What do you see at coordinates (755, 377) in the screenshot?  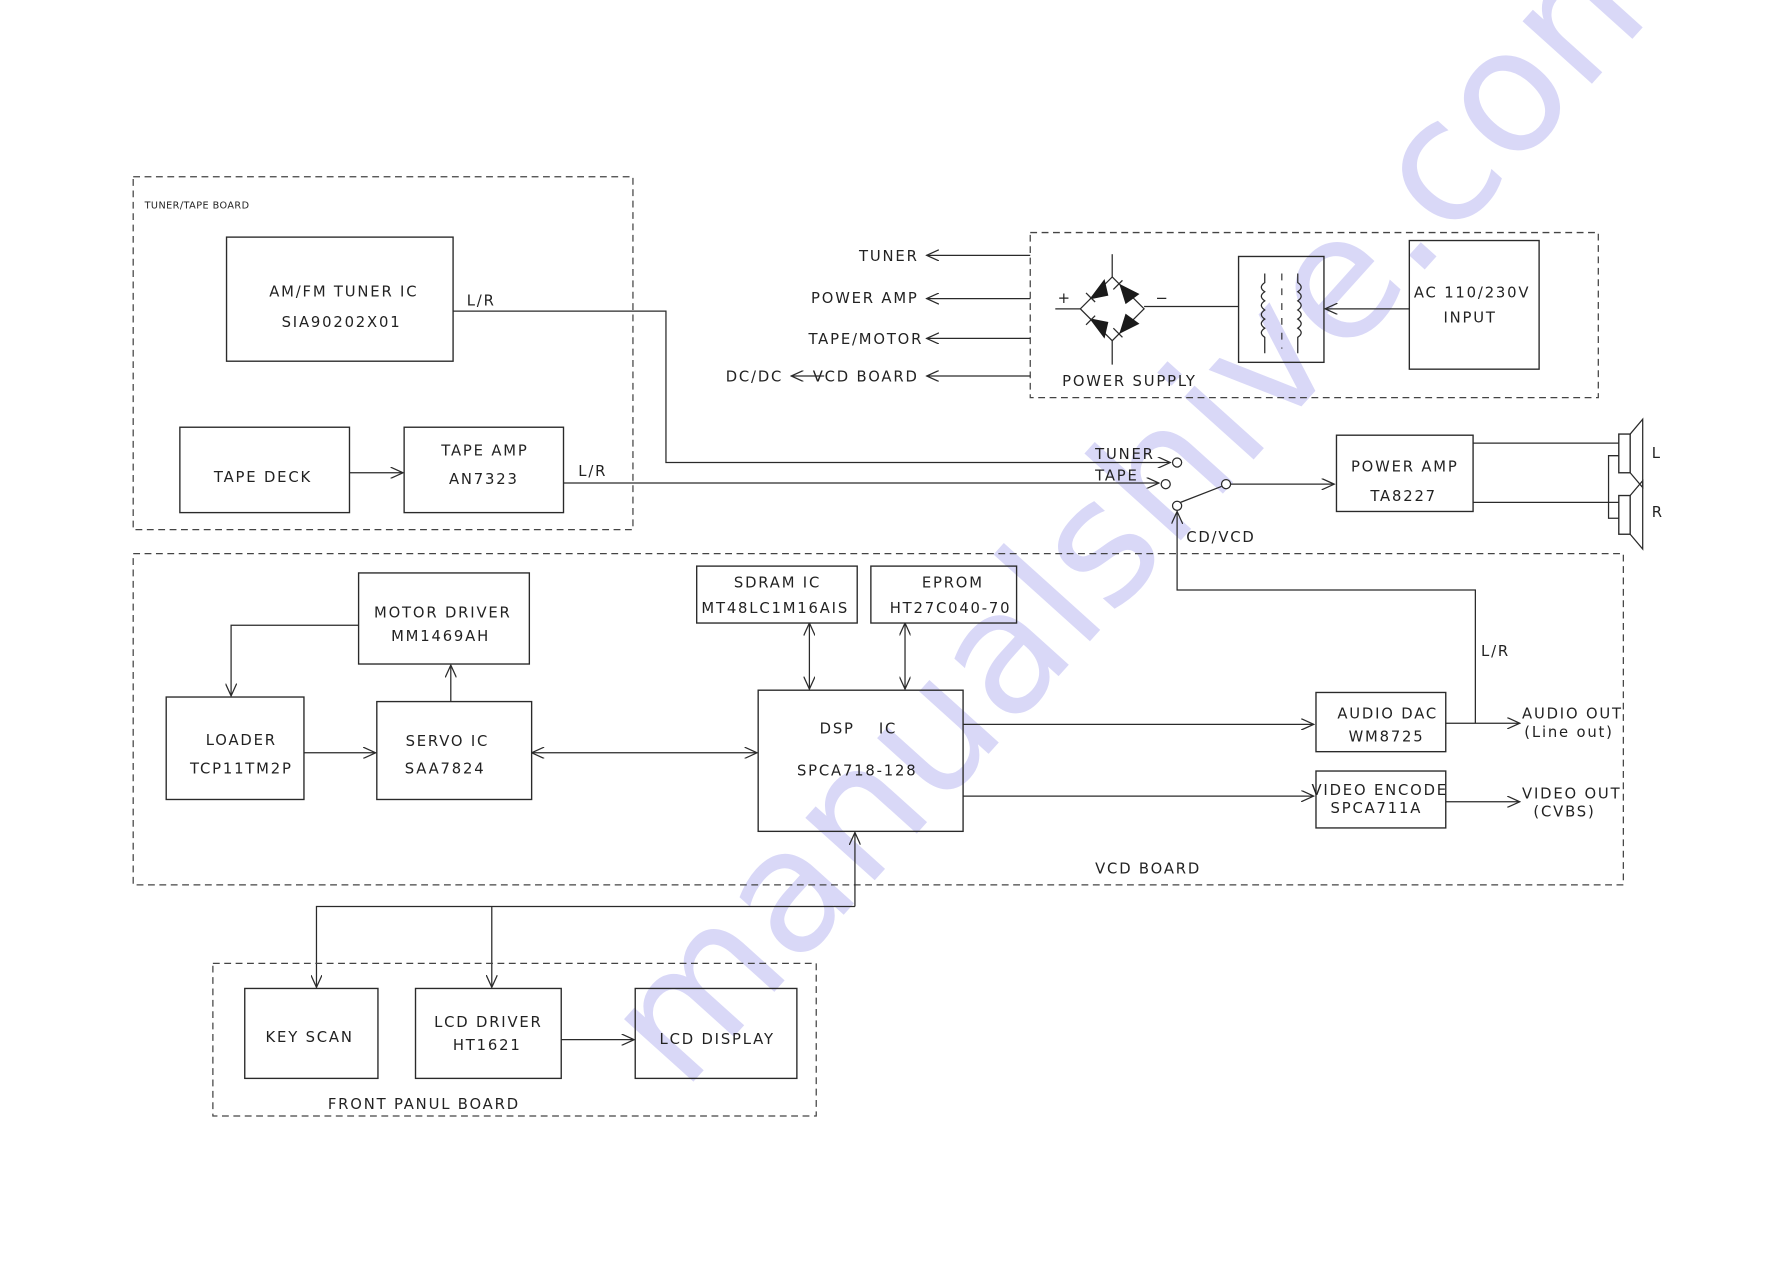 I see `dcdc-label: DC/DC` at bounding box center [755, 377].